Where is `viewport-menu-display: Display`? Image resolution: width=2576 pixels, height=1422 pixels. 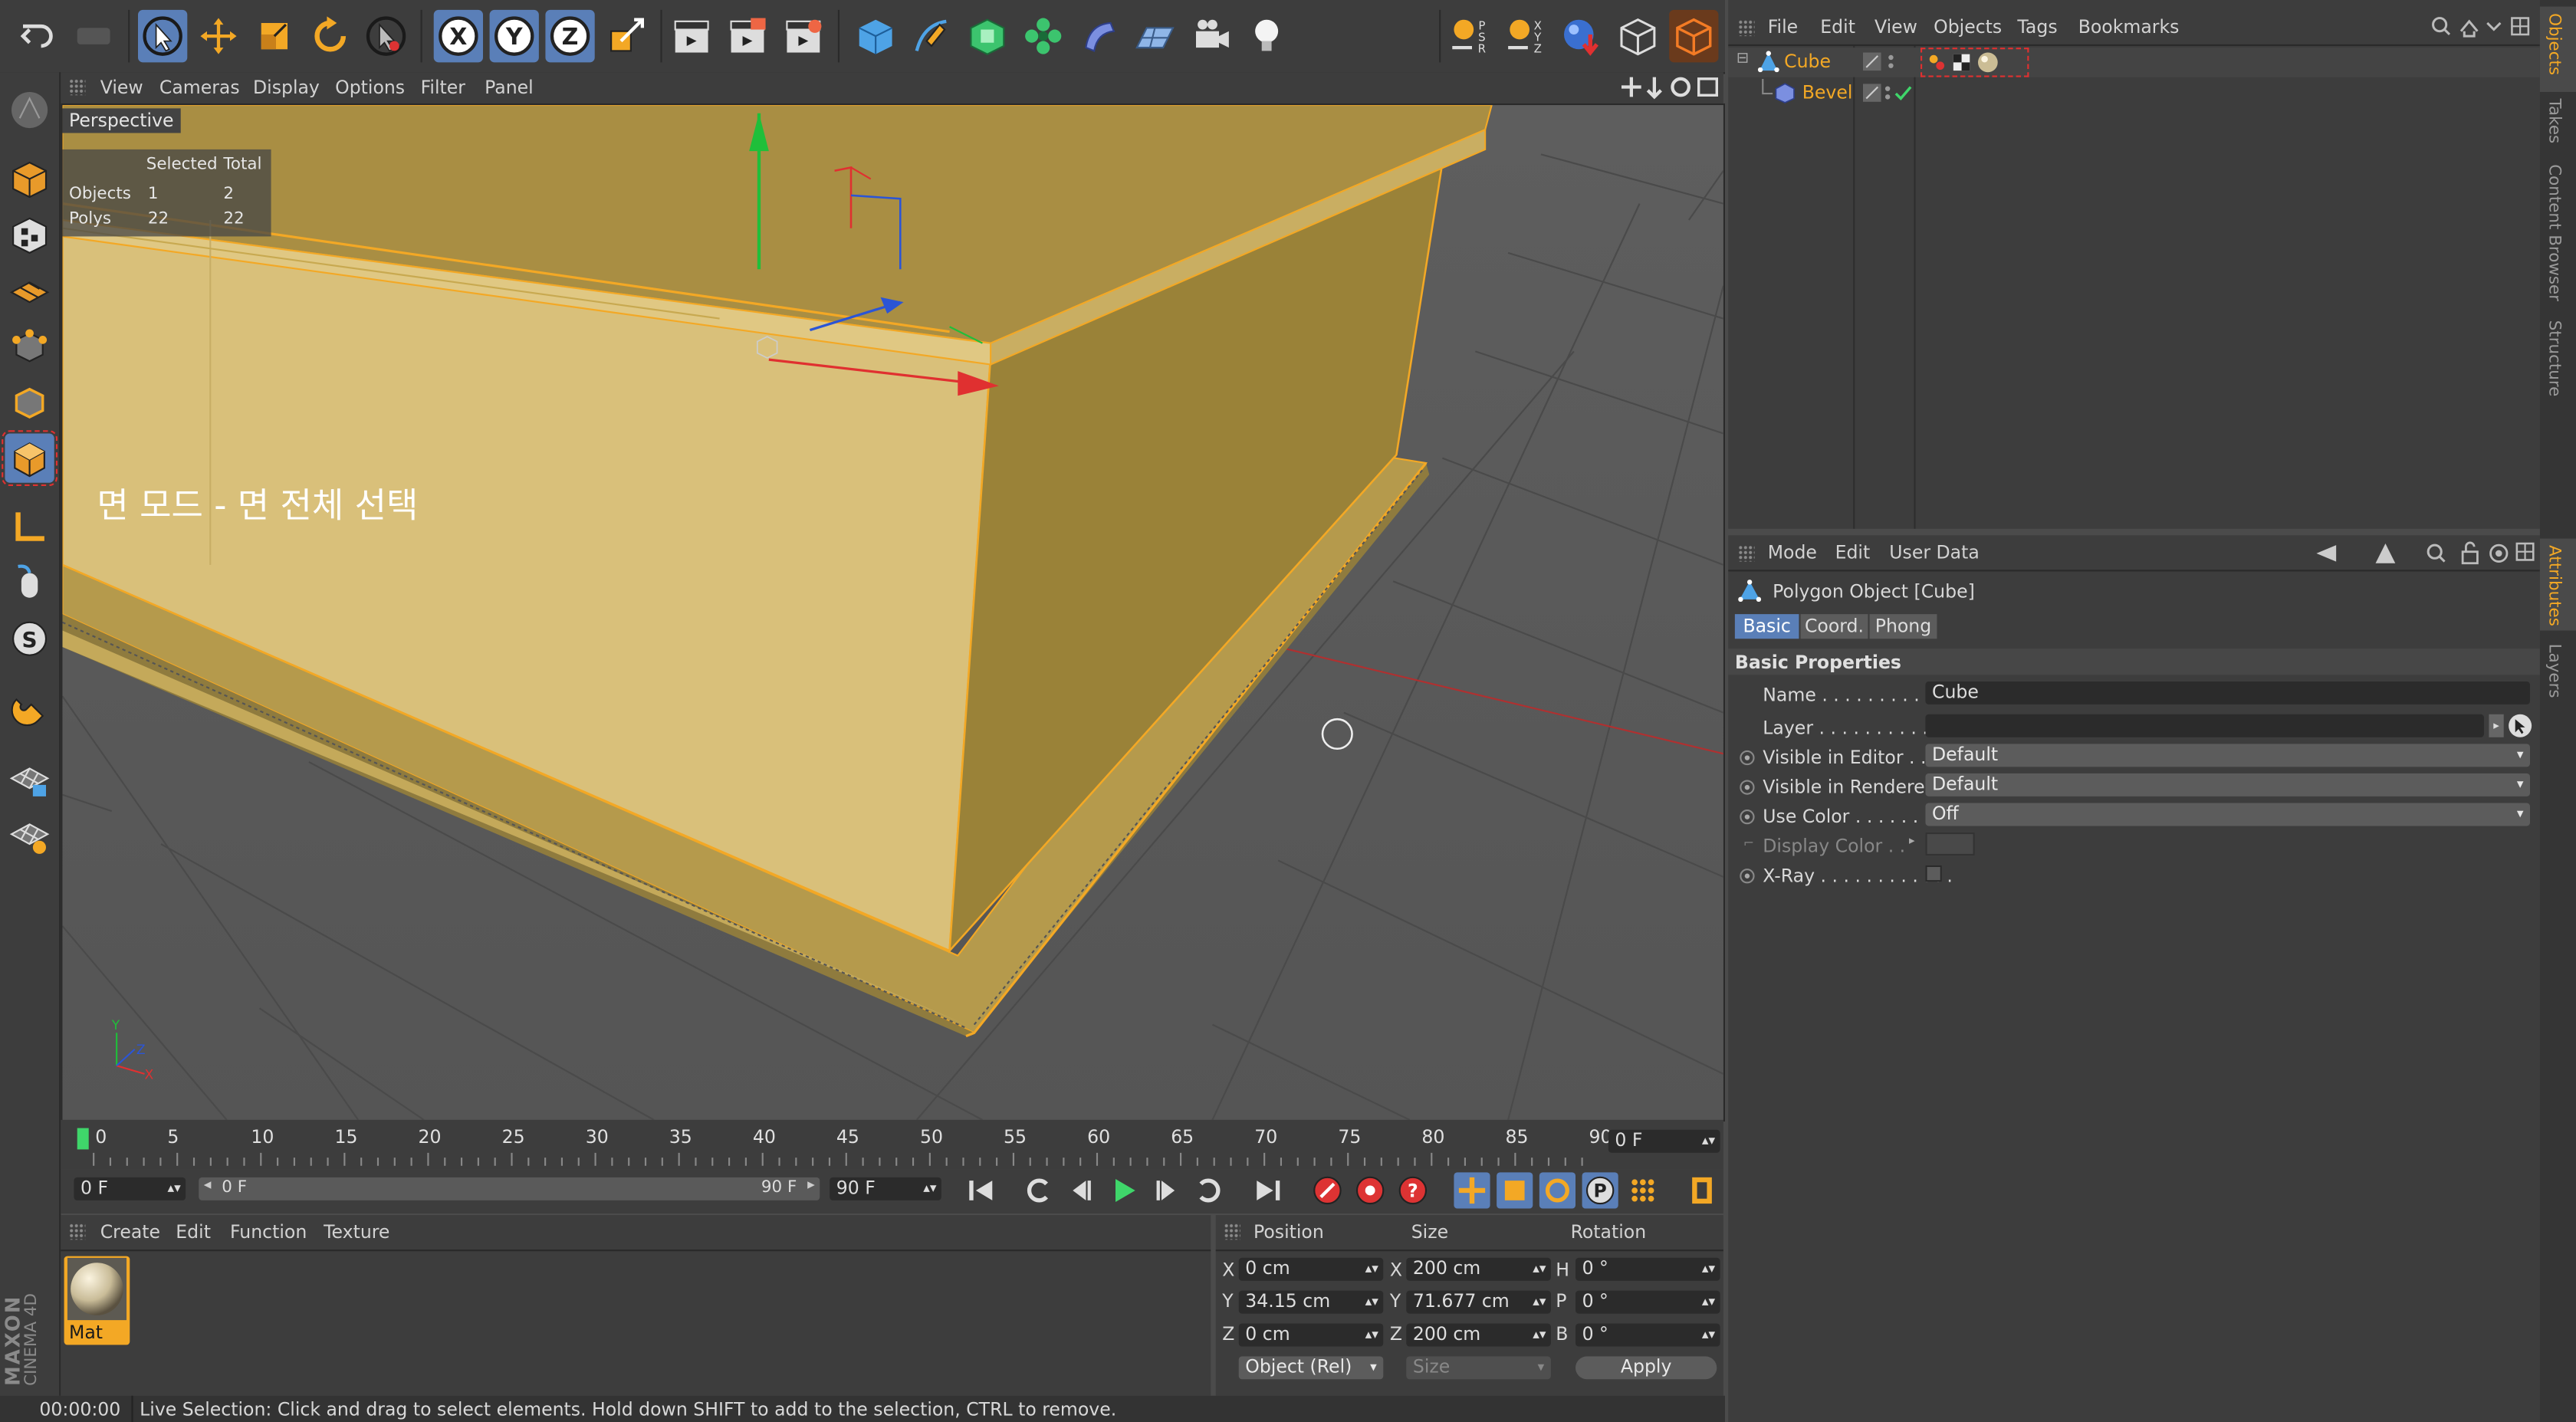
viewport-menu-display: Display is located at coordinates (287, 88).